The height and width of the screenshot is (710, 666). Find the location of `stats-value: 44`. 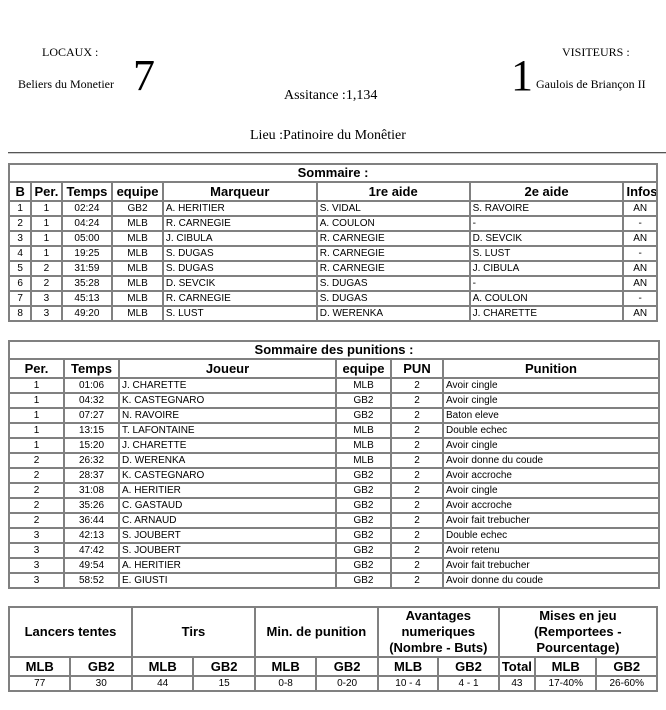

stats-value: 44 is located at coordinates (162, 683).